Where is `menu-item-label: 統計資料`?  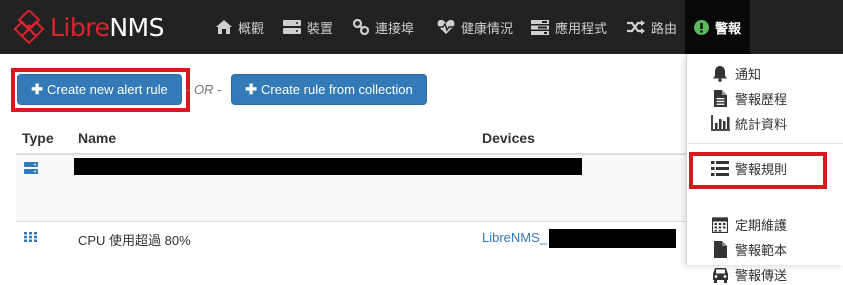 menu-item-label: 統計資料 is located at coordinates (761, 125).